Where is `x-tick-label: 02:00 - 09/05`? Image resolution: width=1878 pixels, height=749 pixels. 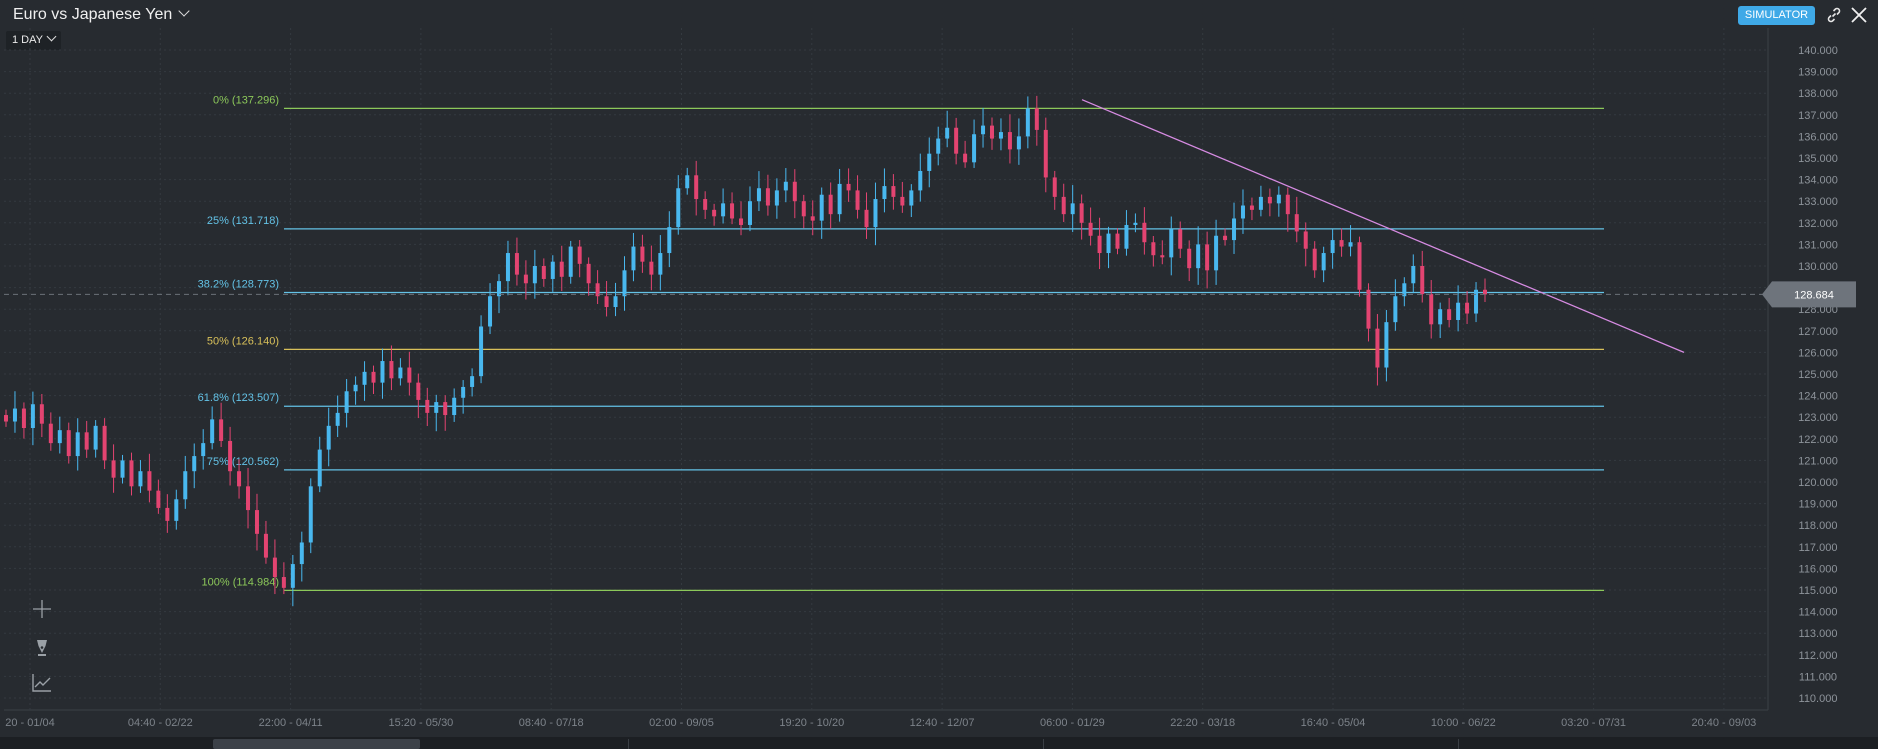 x-tick-label: 02:00 - 09/05 is located at coordinates (681, 723).